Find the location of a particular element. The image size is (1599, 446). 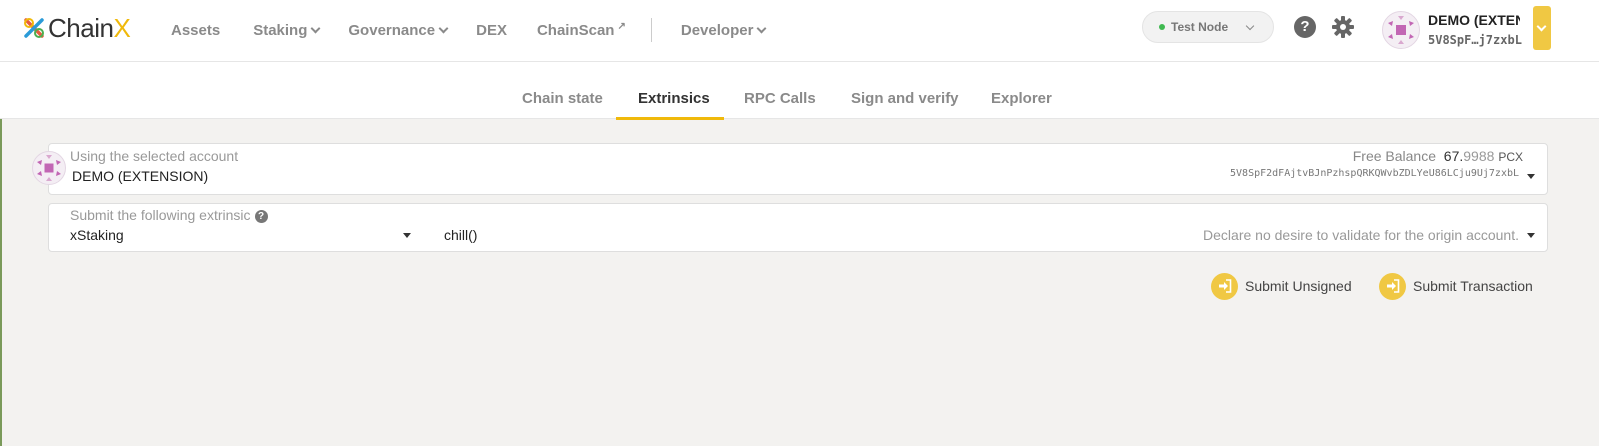

account-menu-button is located at coordinates (1542, 28).